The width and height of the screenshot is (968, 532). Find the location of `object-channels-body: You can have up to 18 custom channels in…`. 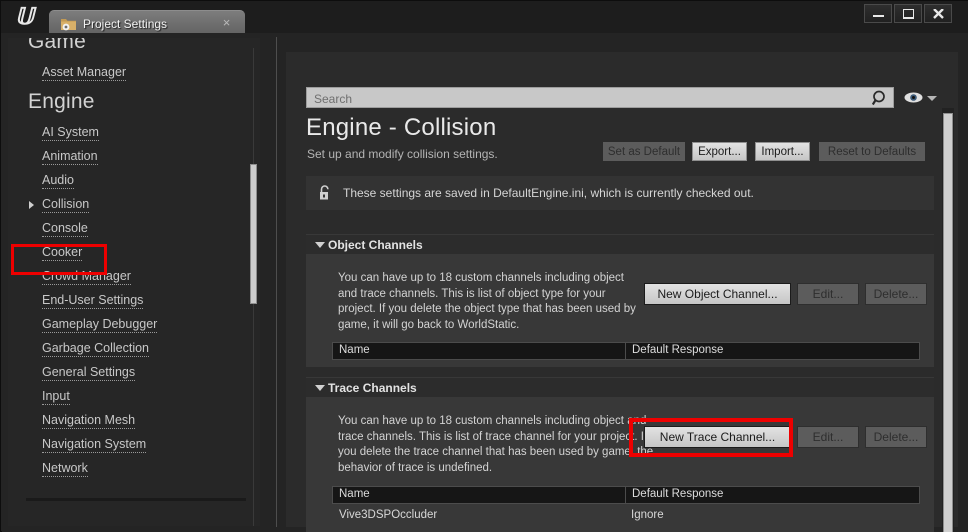

object-channels-body: You can have up to 18 custom channels in… is located at coordinates (620, 310).